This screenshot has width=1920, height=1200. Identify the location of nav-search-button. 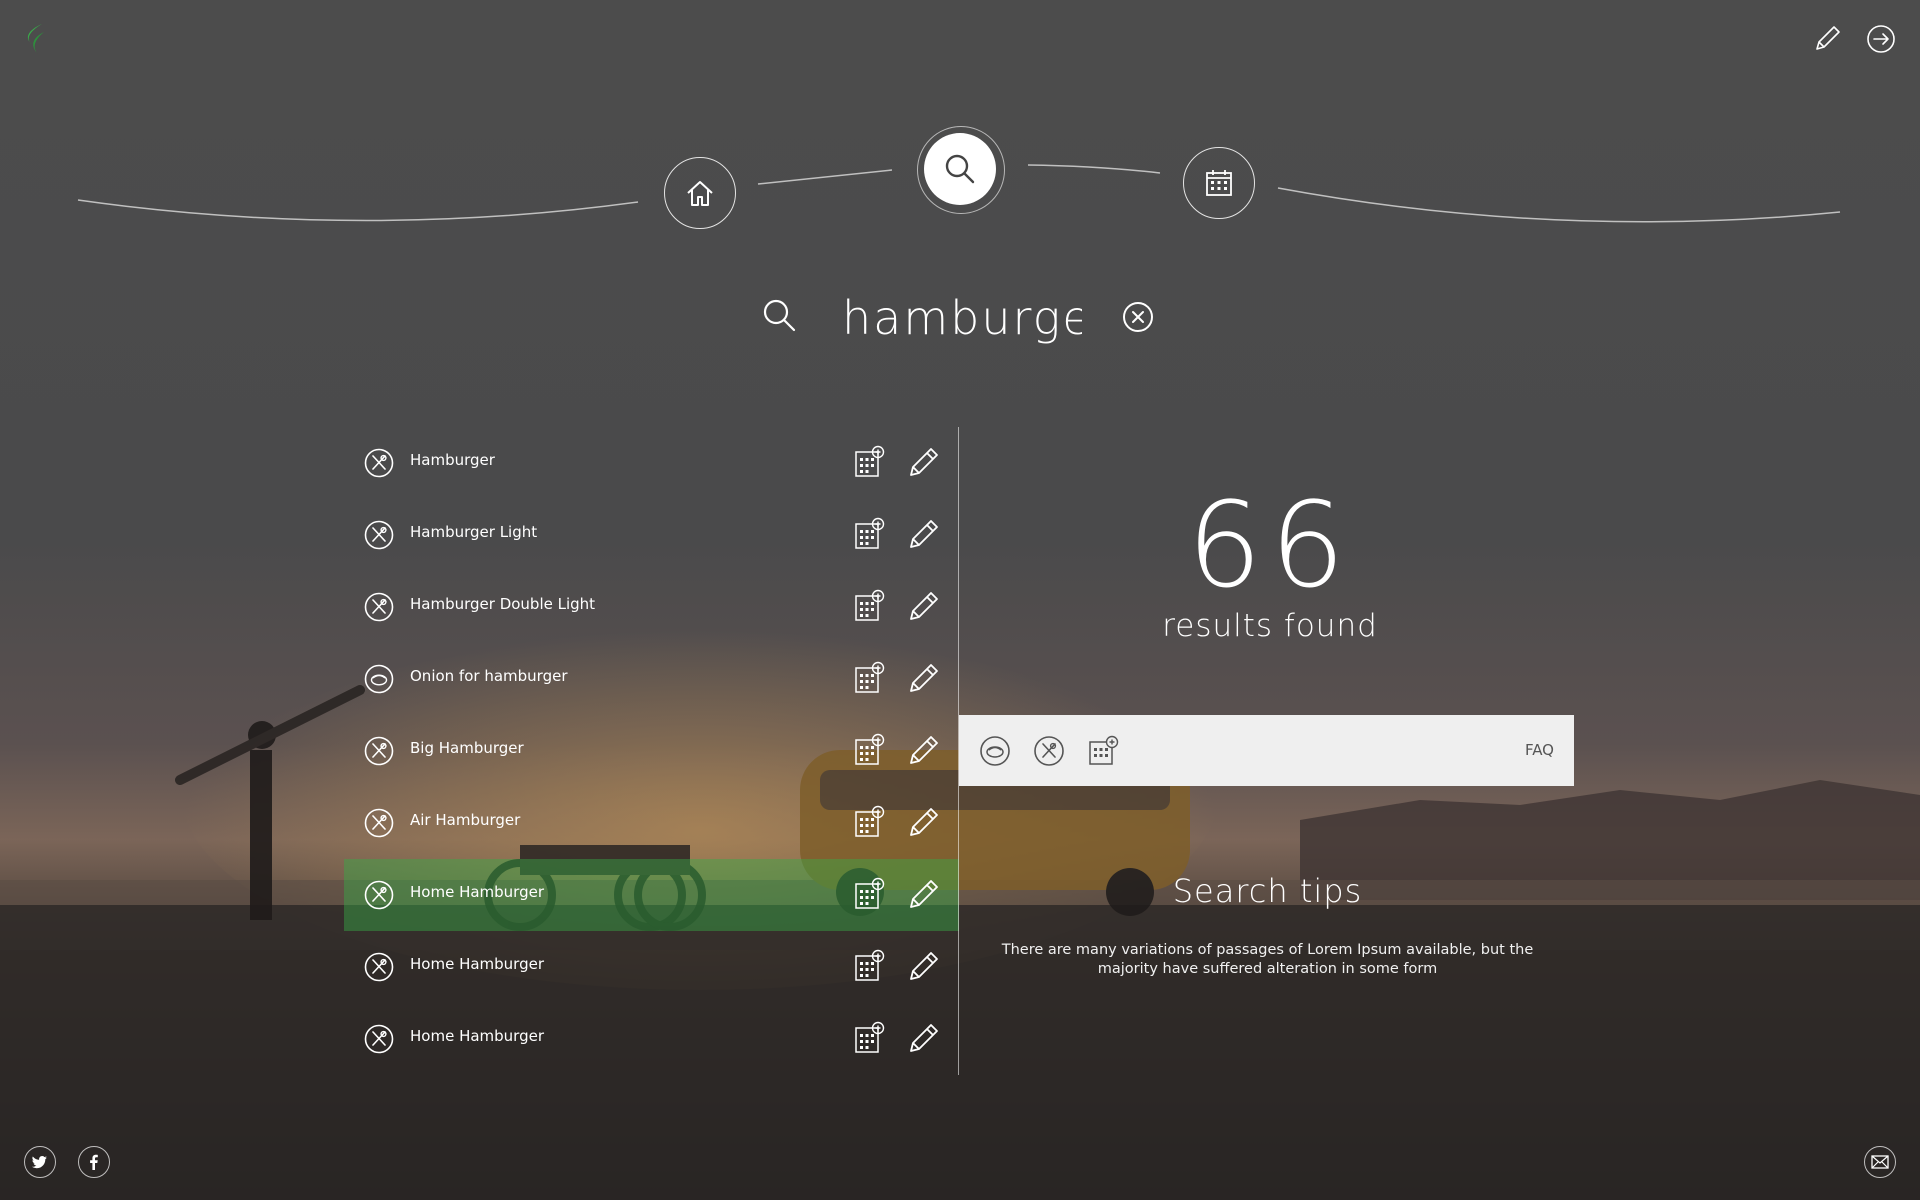
(960, 169).